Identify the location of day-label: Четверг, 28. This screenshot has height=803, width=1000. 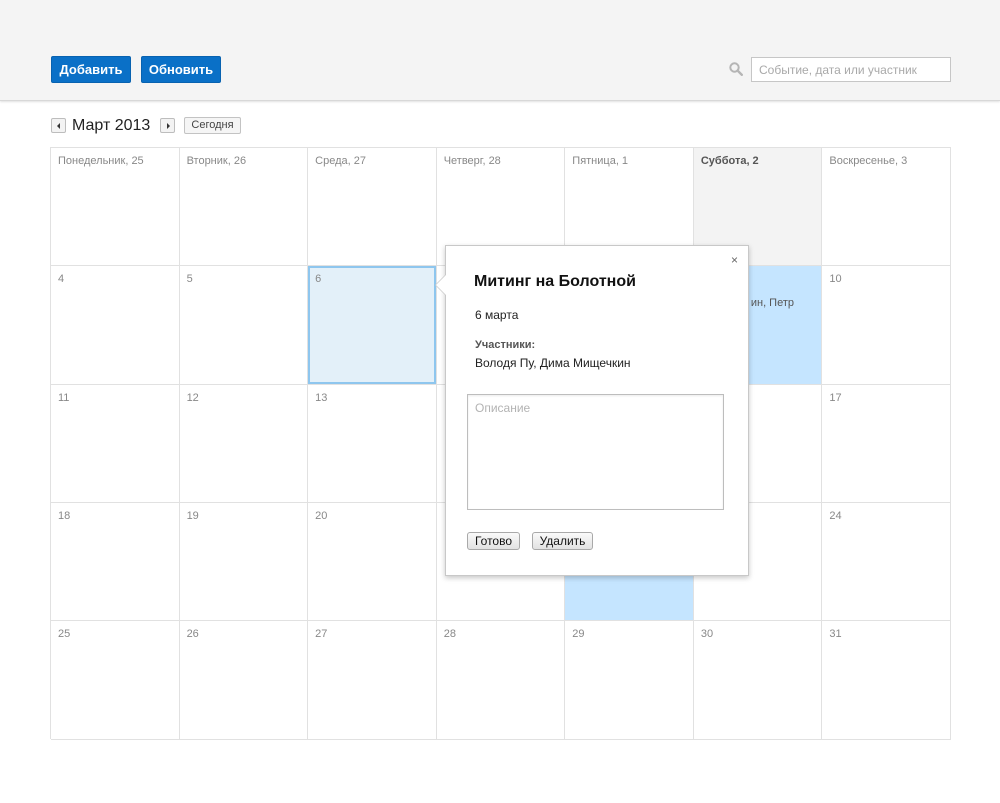
(472, 161).